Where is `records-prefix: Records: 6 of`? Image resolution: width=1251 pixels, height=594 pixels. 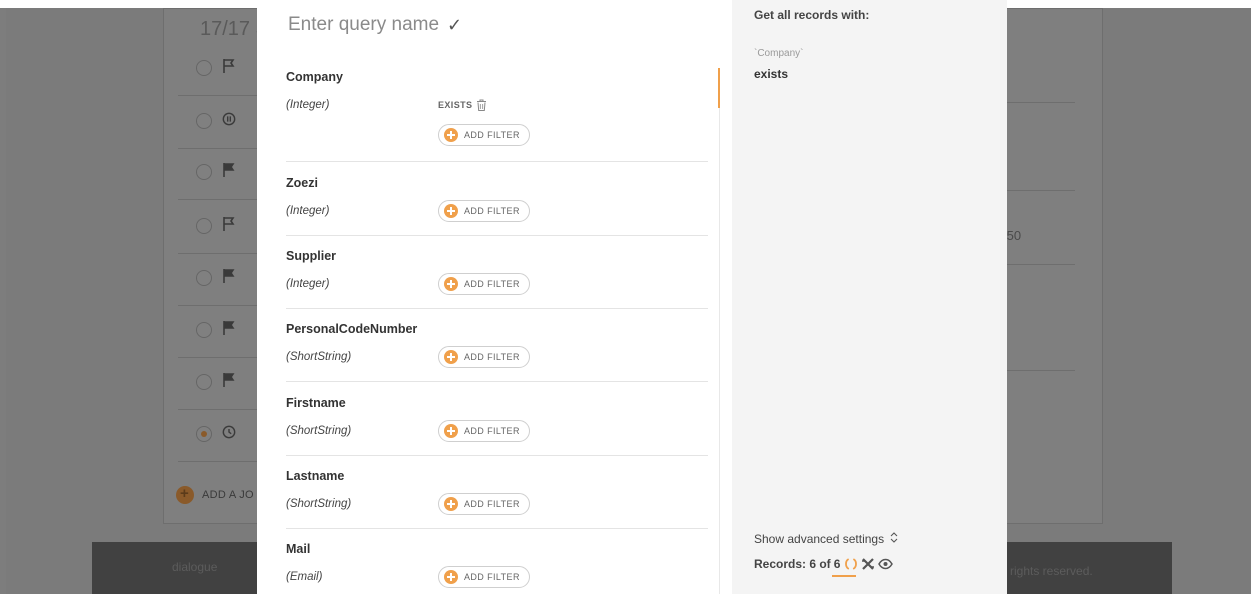 records-prefix: Records: 6 of is located at coordinates (792, 564).